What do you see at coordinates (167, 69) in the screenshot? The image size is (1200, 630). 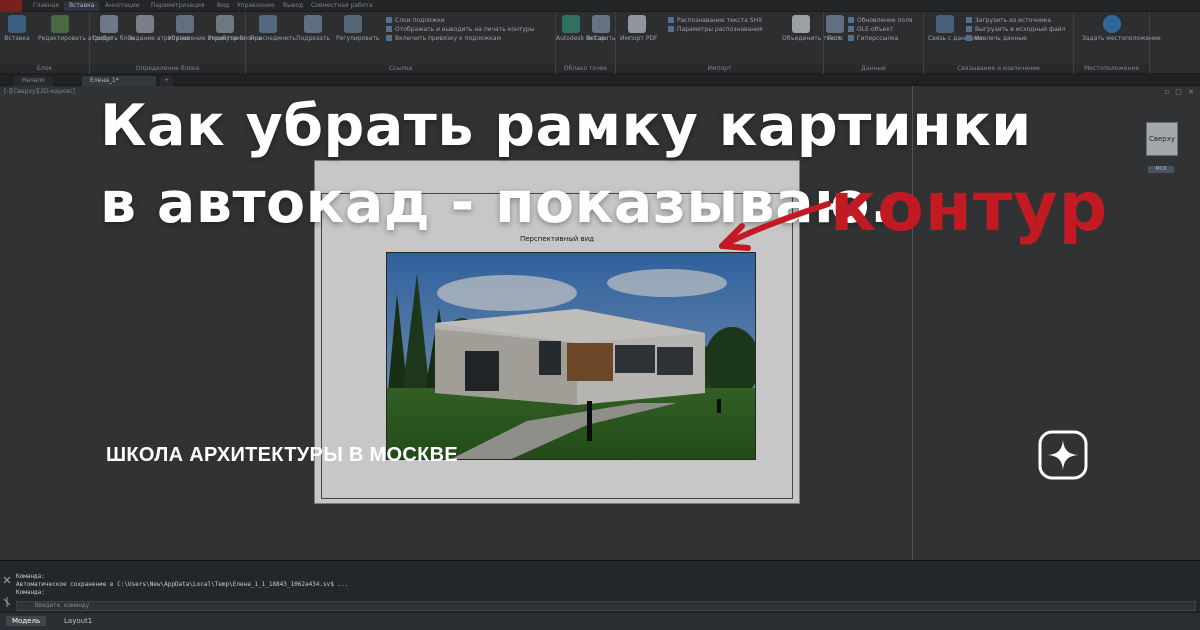 I see `panel-title-block-definition: Определение блока` at bounding box center [167, 69].